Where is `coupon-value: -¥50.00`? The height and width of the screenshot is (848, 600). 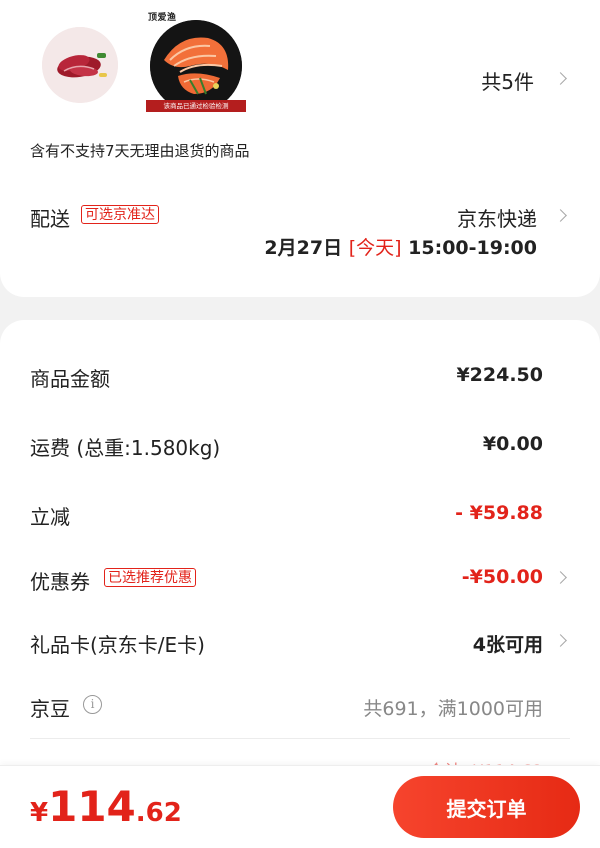
coupon-value: -¥50.00 is located at coordinates (502, 577).